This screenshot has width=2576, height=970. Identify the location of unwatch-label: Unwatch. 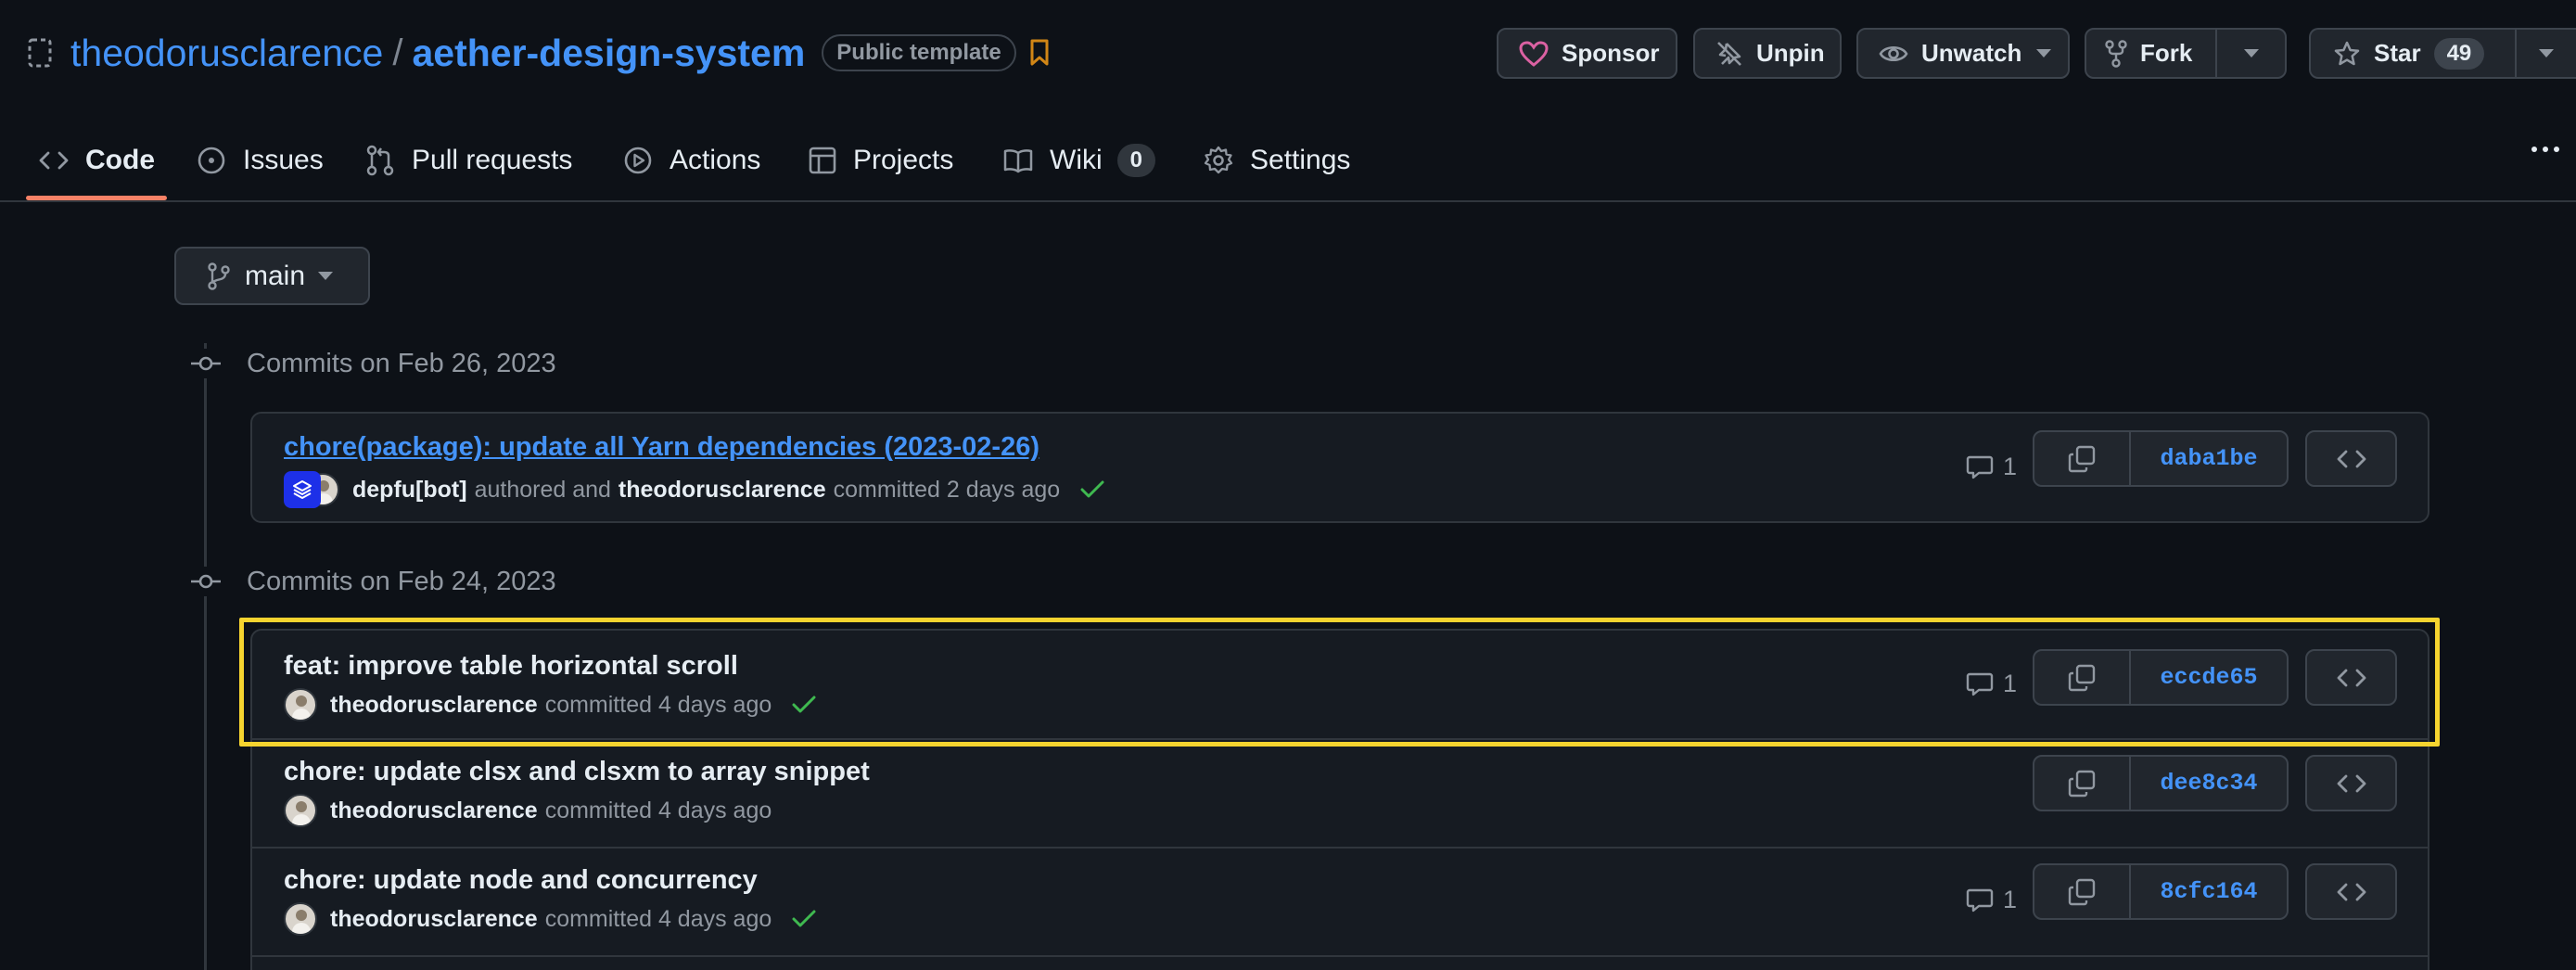
(1971, 53).